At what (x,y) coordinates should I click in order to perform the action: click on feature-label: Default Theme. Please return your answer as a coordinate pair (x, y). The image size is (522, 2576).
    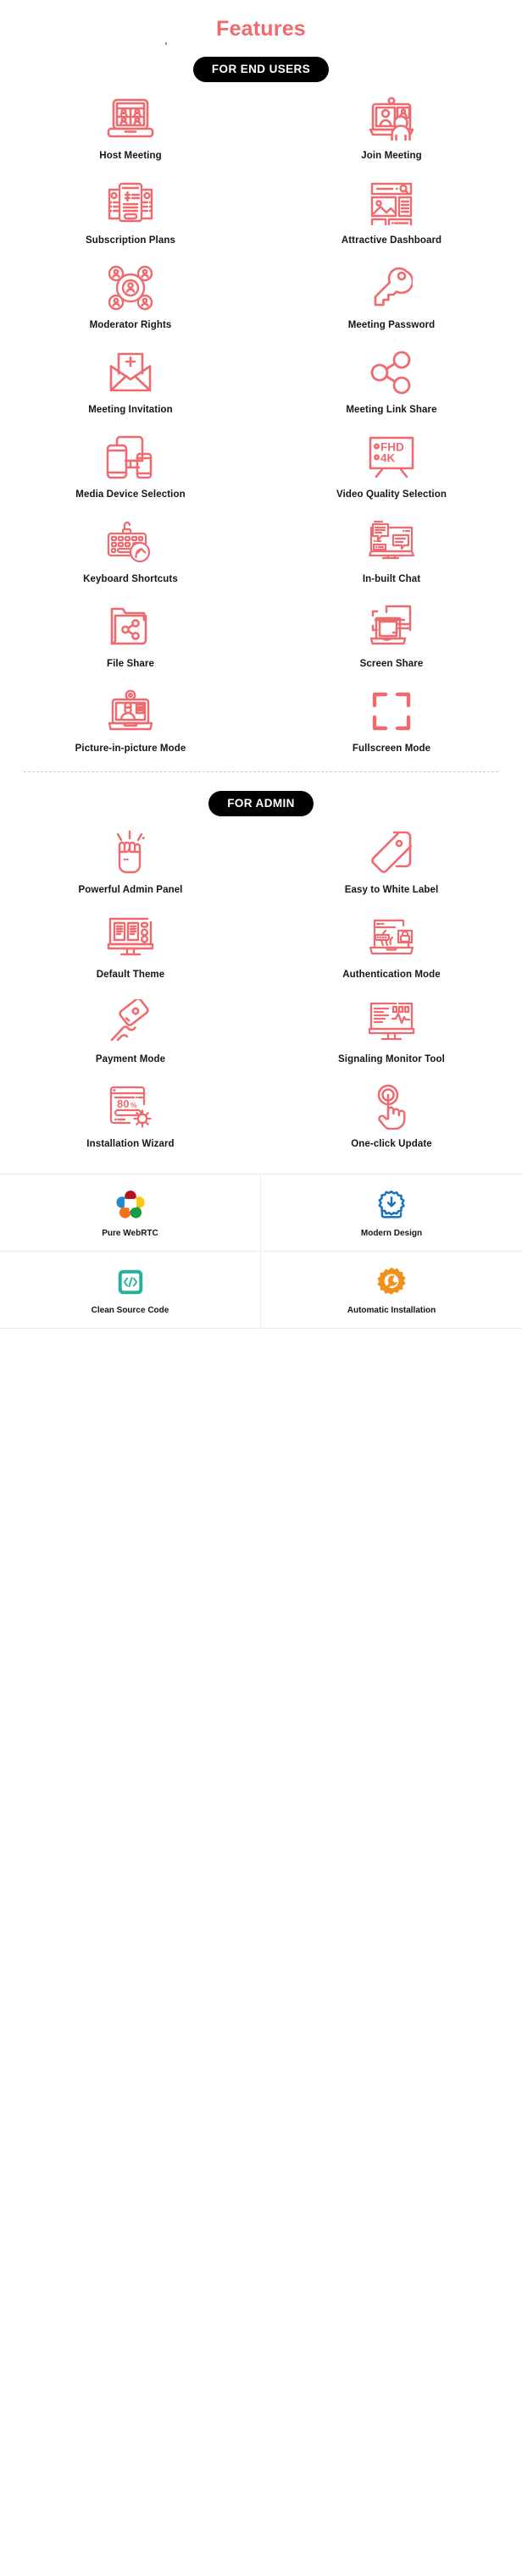
    Looking at the image, I should click on (130, 975).